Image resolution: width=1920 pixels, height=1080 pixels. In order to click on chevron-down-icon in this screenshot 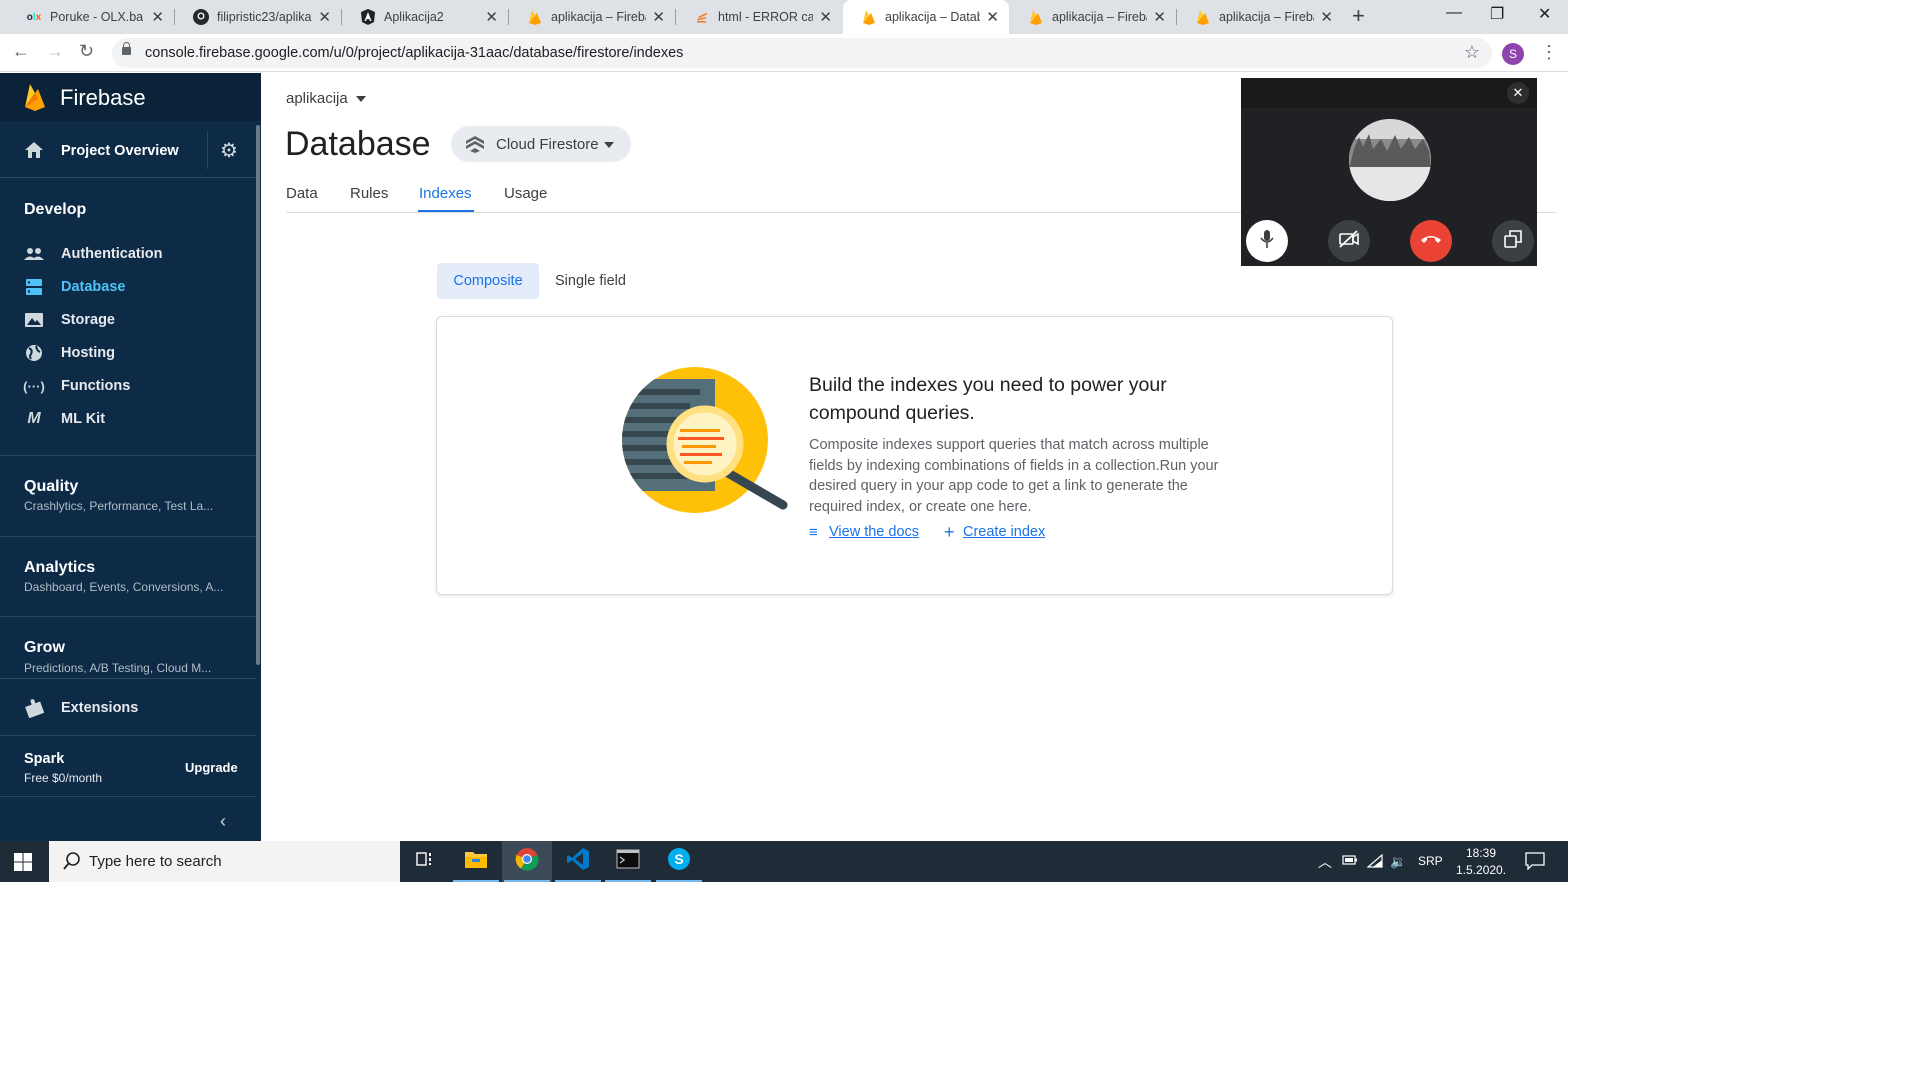, I will do `click(609, 145)`.